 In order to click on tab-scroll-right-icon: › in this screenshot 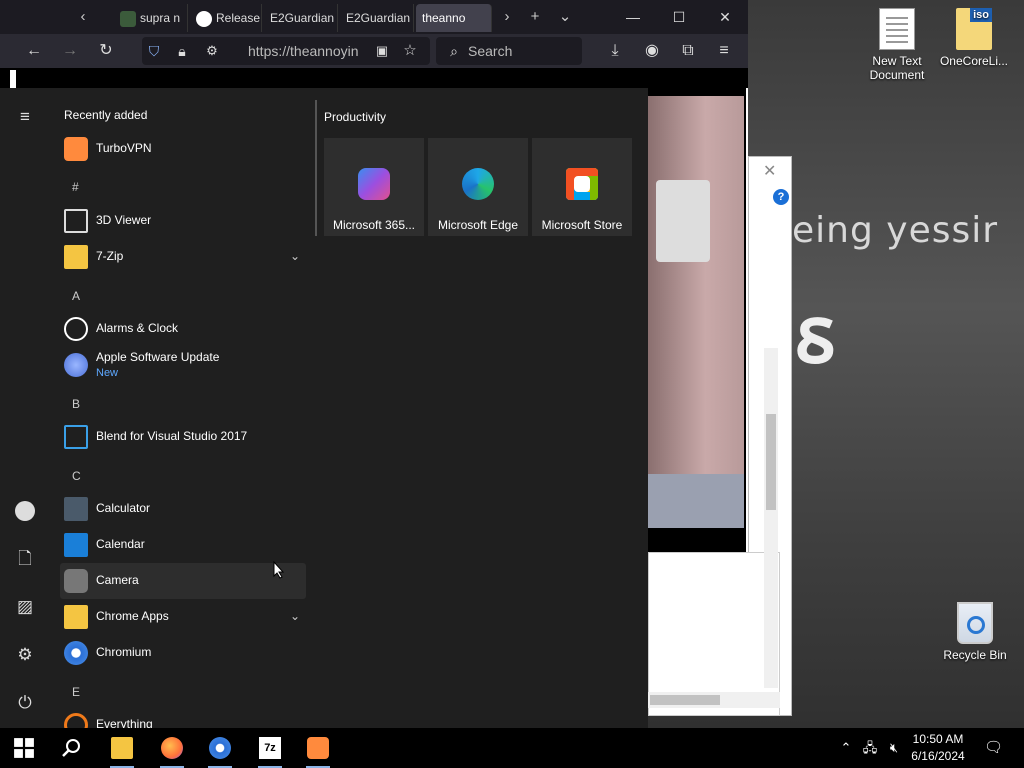, I will do `click(507, 17)`.